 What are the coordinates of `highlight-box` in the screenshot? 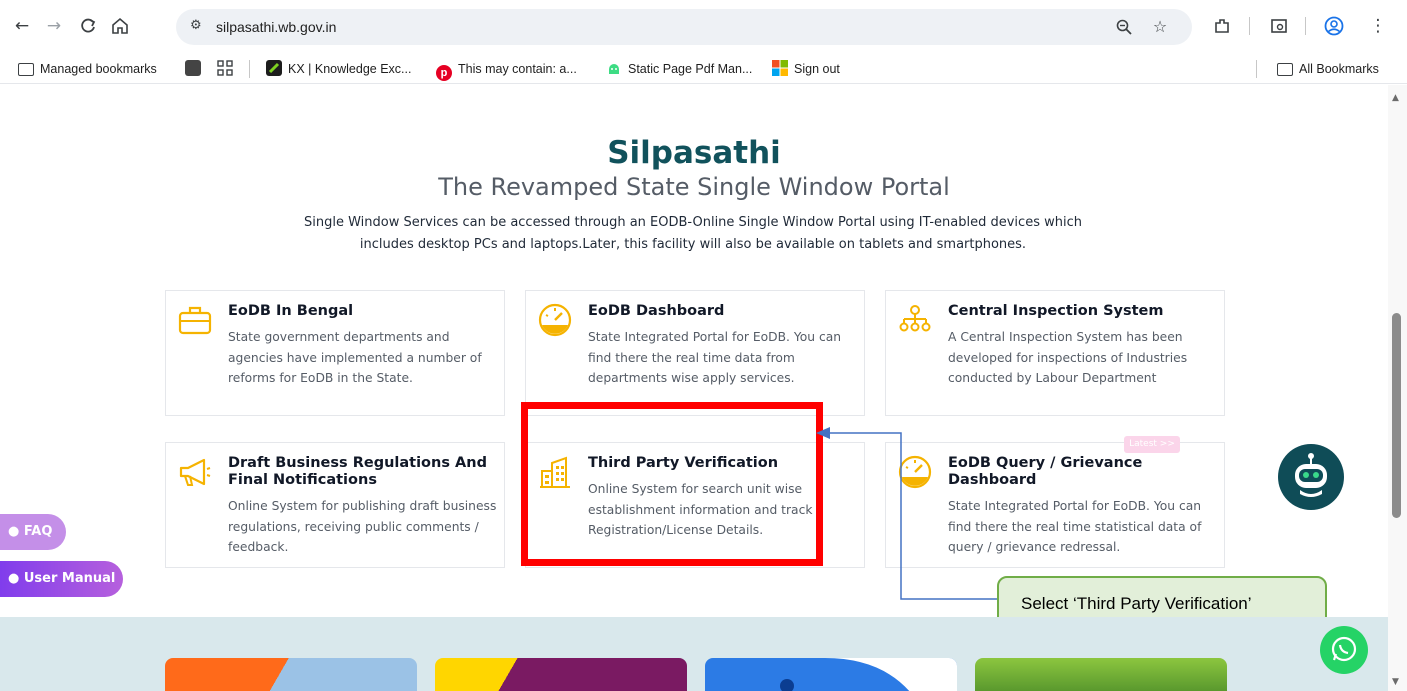 It's located at (672, 484).